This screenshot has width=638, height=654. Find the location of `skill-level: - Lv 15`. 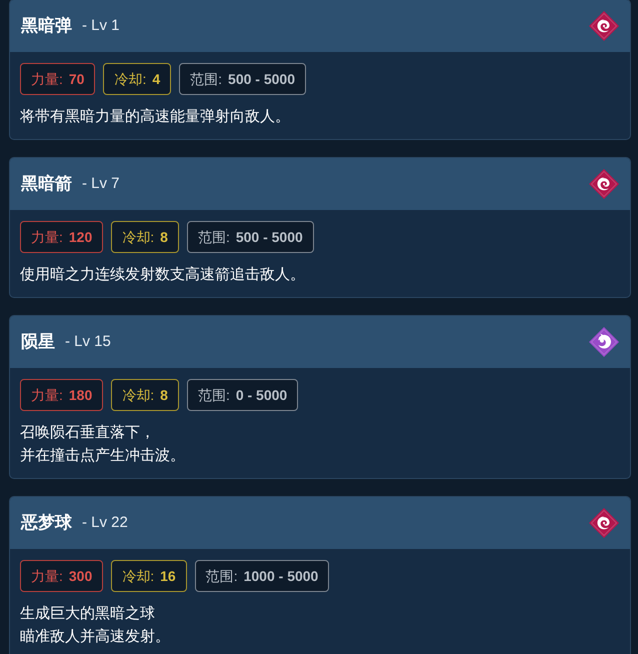

skill-level: - Lv 15 is located at coordinates (88, 342).